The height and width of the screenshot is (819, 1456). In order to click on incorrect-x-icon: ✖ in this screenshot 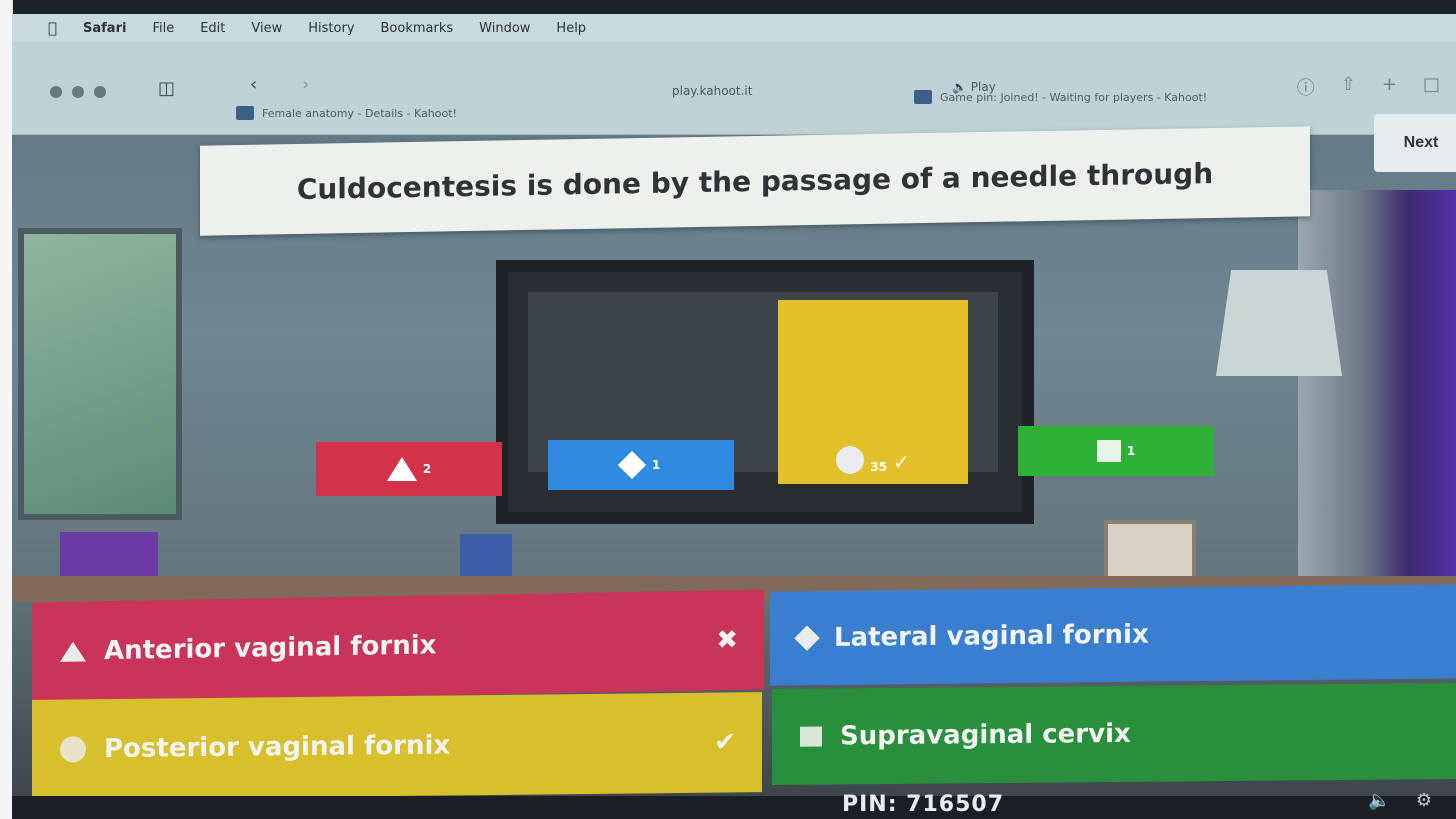, I will do `click(727, 640)`.